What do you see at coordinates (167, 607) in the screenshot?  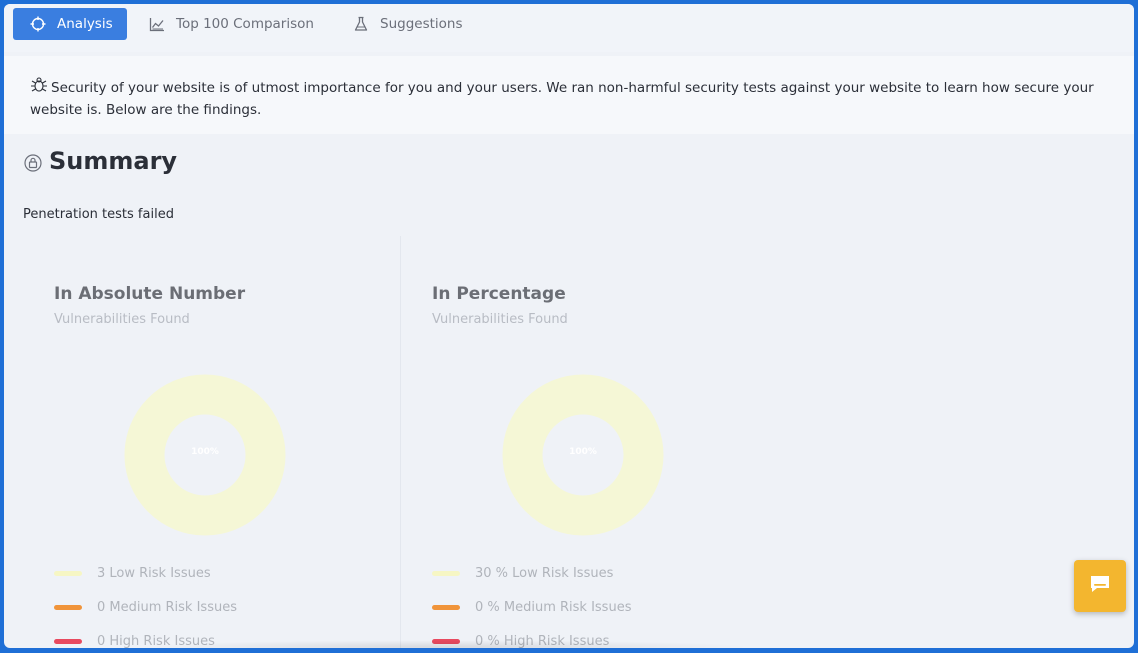 I see `legend-text: 0 Medium Risk Issues` at bounding box center [167, 607].